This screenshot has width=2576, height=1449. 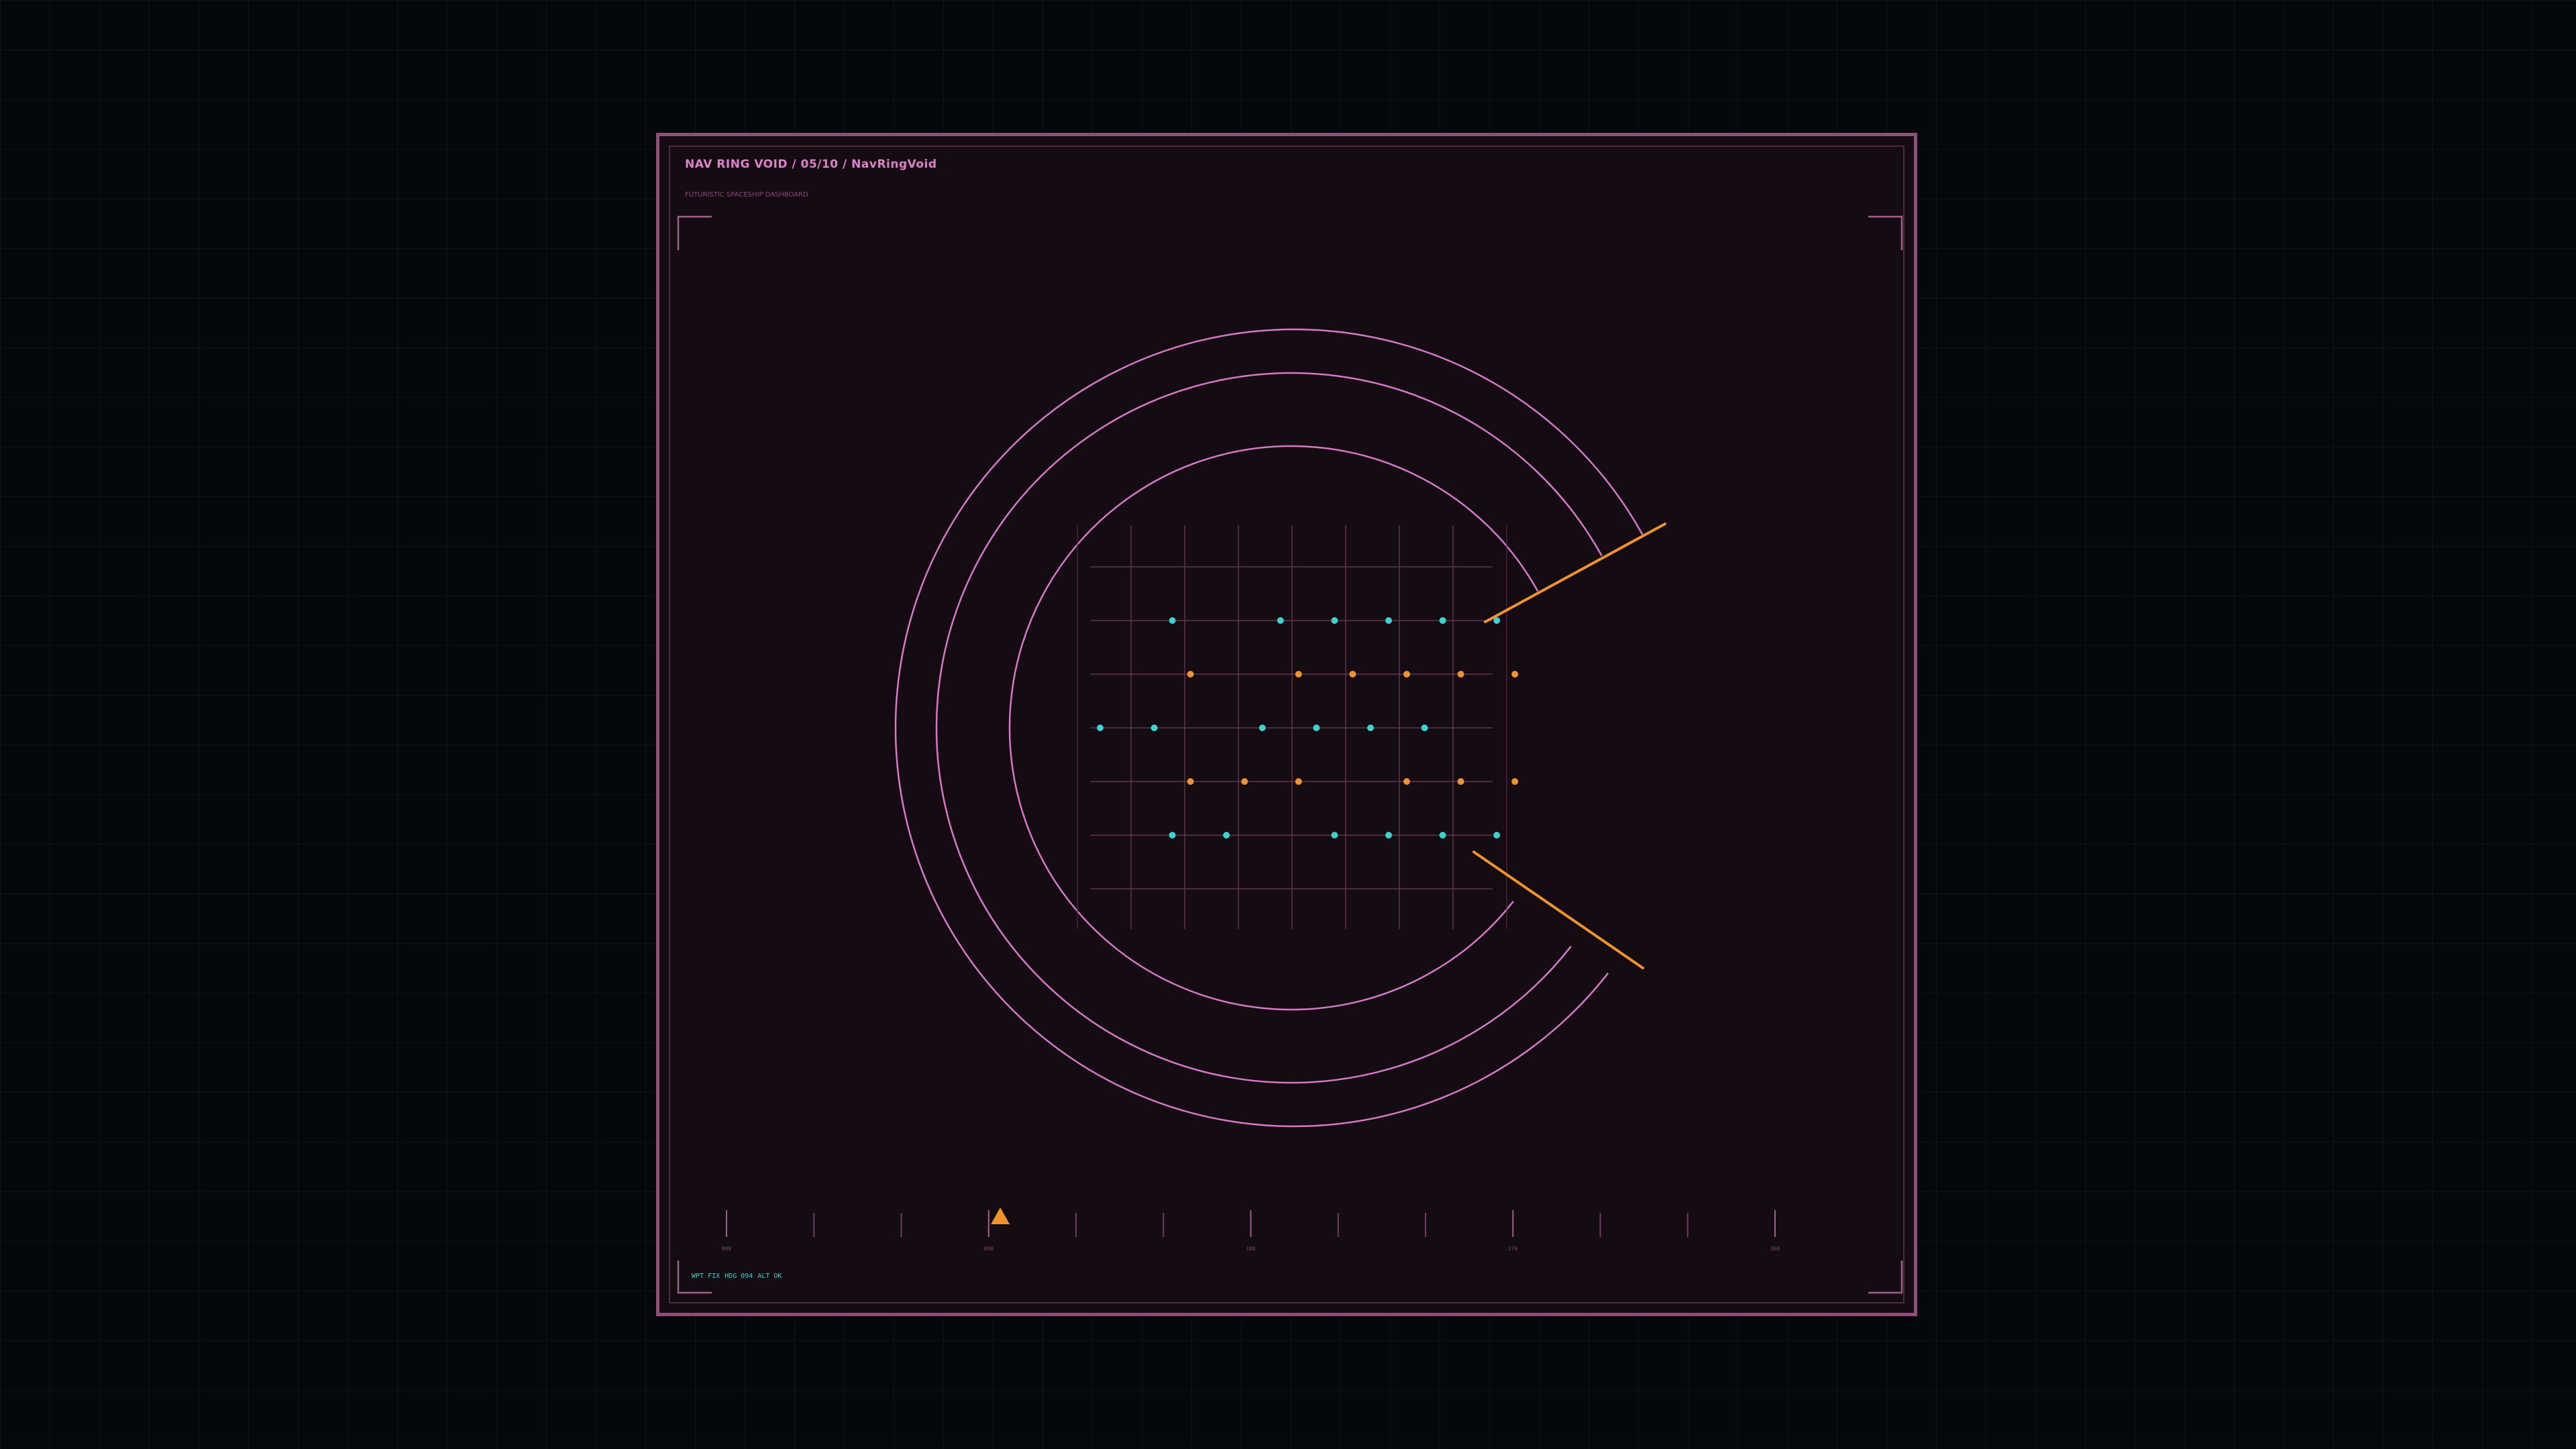 What do you see at coordinates (726, 1249) in the screenshot?
I see `scale-tick-label: 000` at bounding box center [726, 1249].